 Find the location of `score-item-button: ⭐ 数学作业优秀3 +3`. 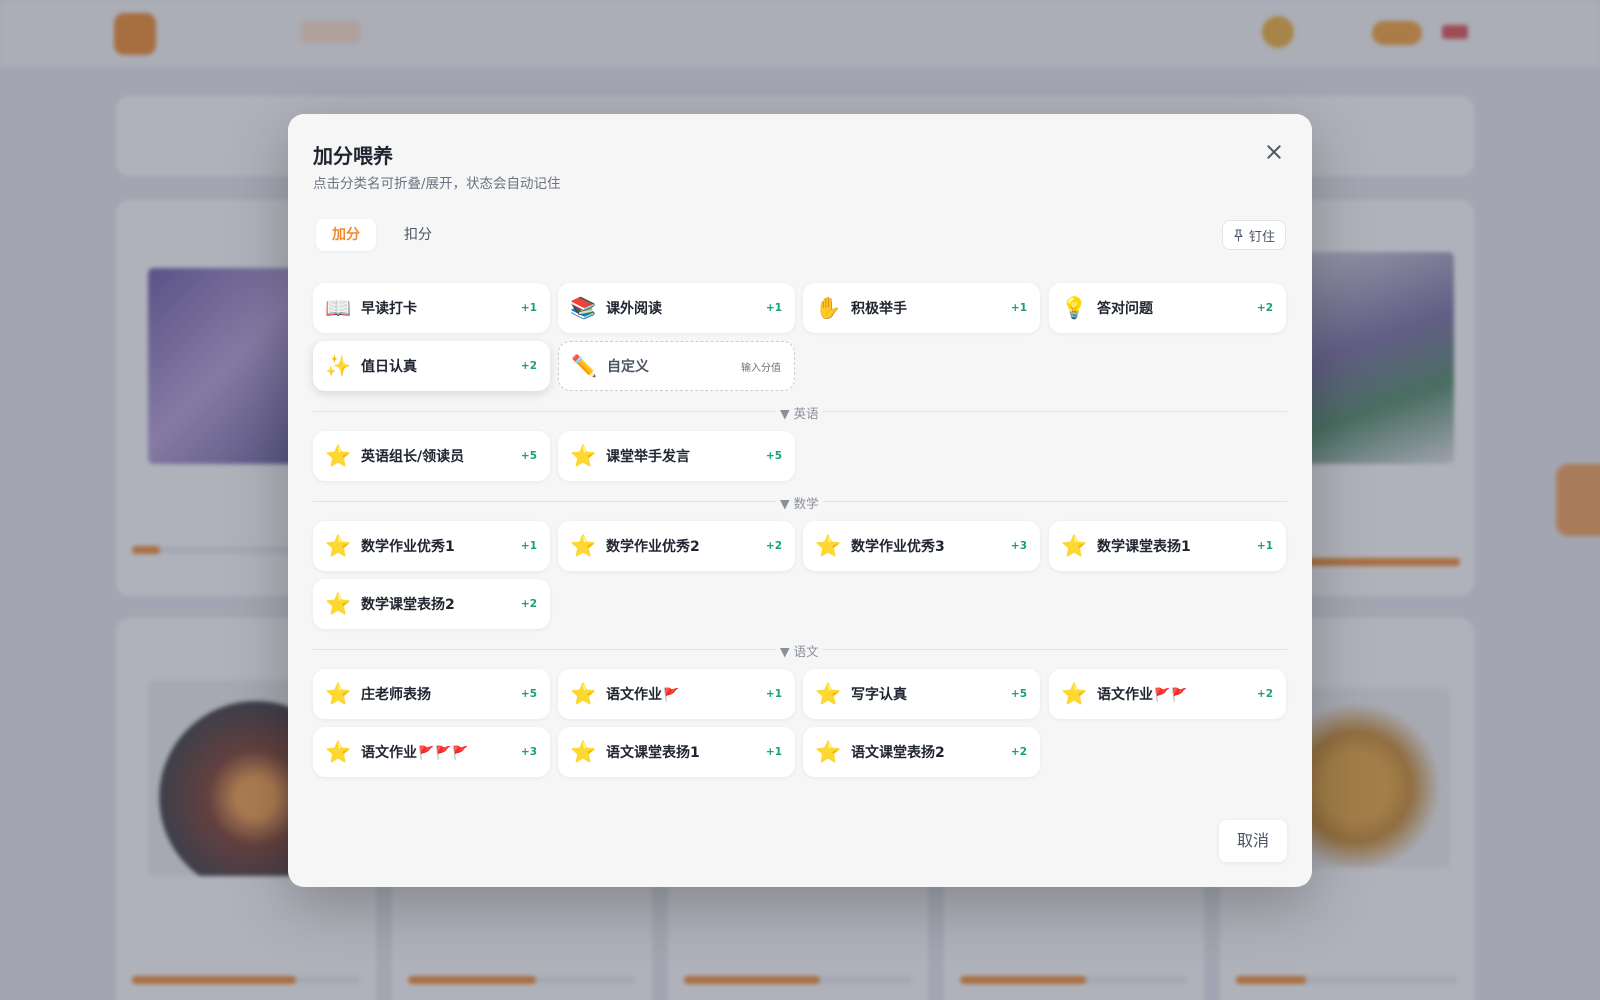

score-item-button: ⭐ 数学作业优秀3 +3 is located at coordinates (921, 546).